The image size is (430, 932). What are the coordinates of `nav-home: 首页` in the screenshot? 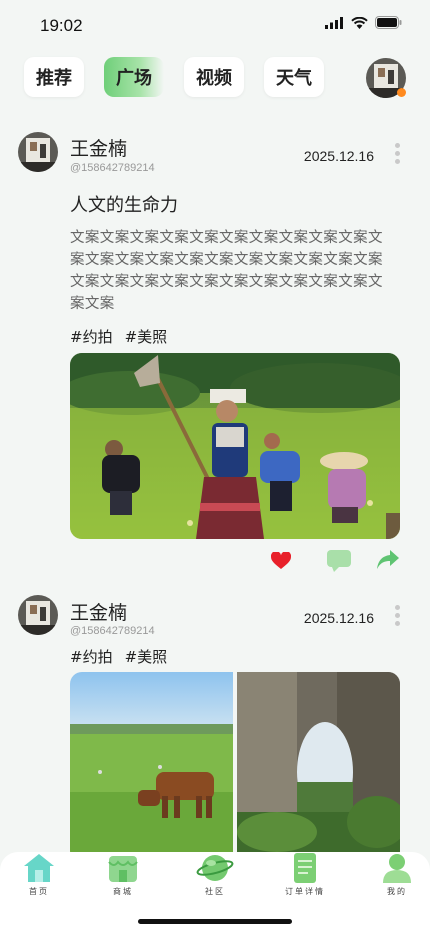 It's located at (39, 874).